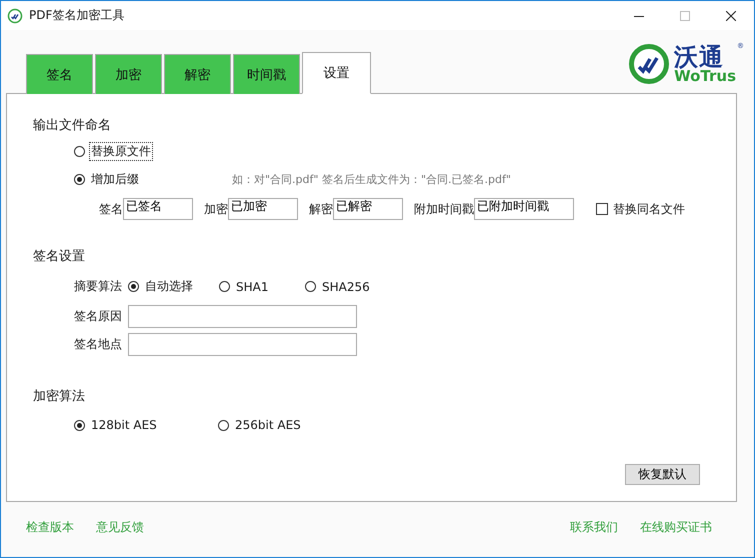  What do you see at coordinates (649, 209) in the screenshot?
I see `checkbox-label: 替换同名文件` at bounding box center [649, 209].